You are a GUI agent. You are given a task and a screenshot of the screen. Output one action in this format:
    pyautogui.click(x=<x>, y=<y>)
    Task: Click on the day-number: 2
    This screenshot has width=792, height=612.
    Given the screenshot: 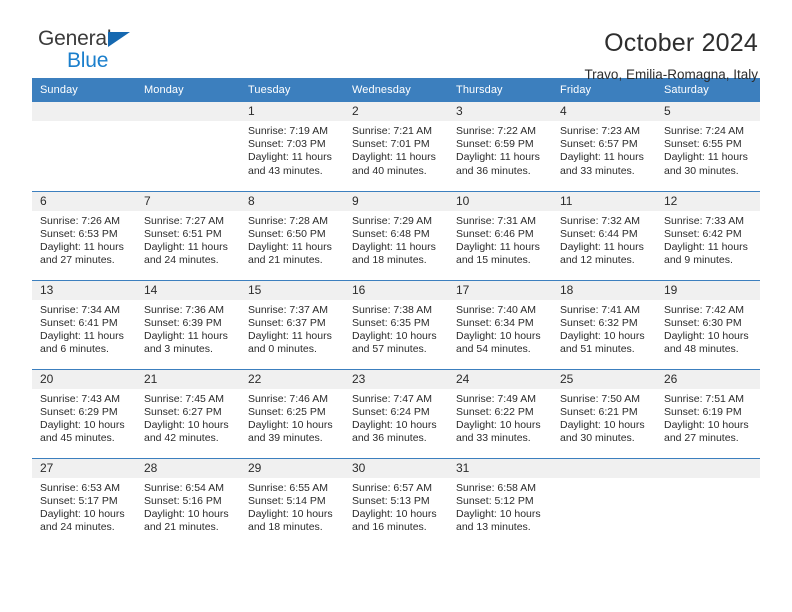 What is the action you would take?
    pyautogui.click(x=396, y=111)
    